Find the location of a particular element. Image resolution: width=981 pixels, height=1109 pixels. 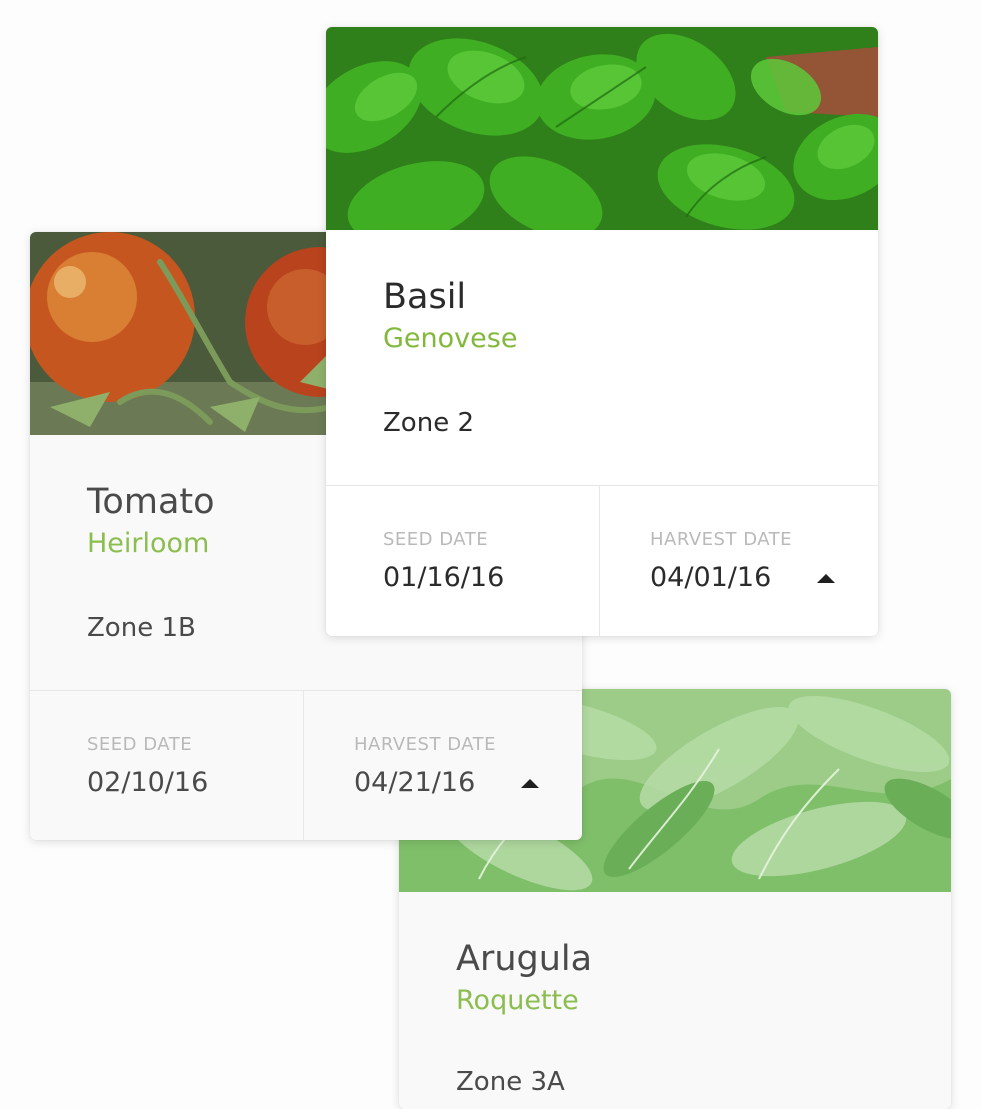

plant-name: Arugula is located at coordinates (524, 959).